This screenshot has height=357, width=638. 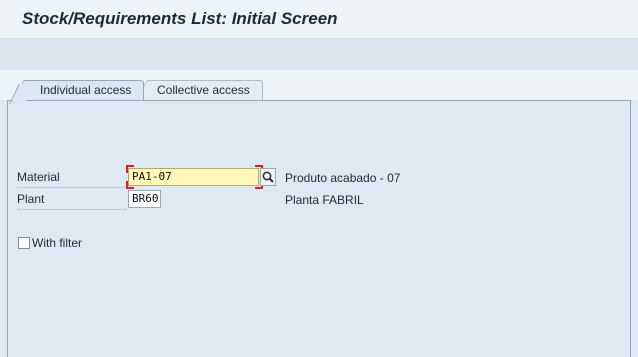 What do you see at coordinates (86, 90) in the screenshot?
I see `tab-label: Individual access` at bounding box center [86, 90].